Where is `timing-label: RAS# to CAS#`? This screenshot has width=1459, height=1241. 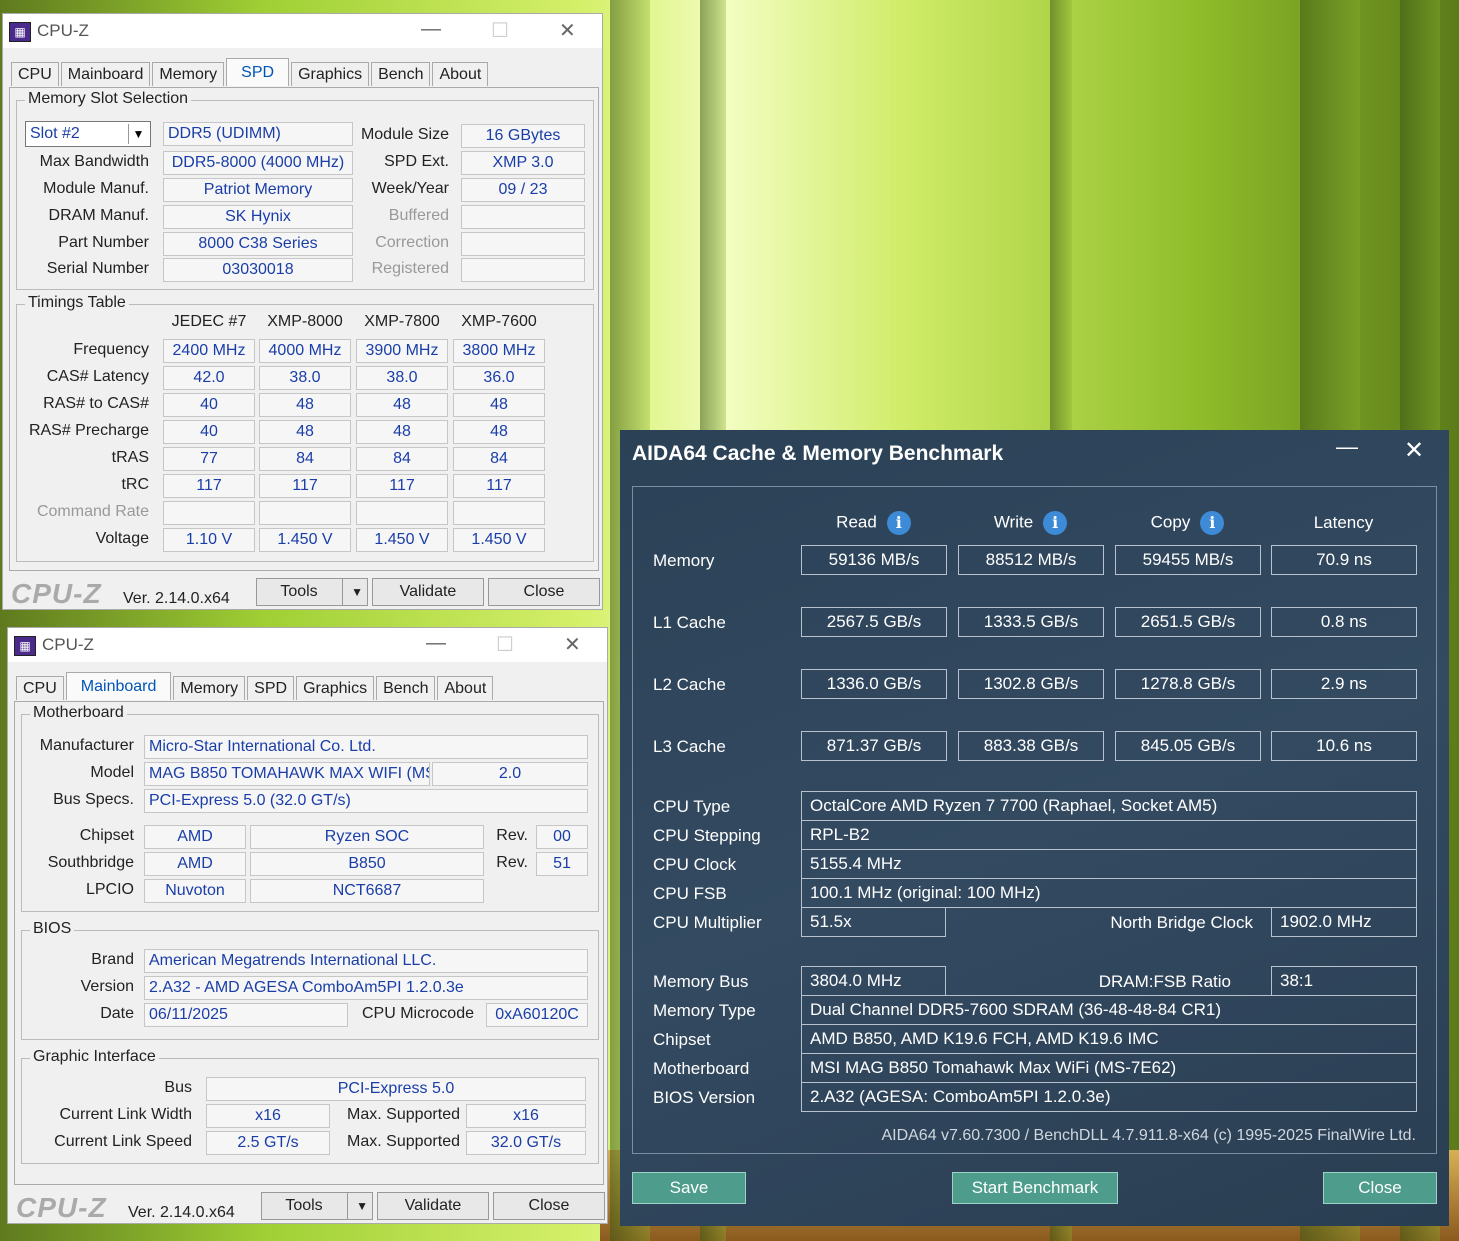 timing-label: RAS# to CAS# is located at coordinates (96, 403).